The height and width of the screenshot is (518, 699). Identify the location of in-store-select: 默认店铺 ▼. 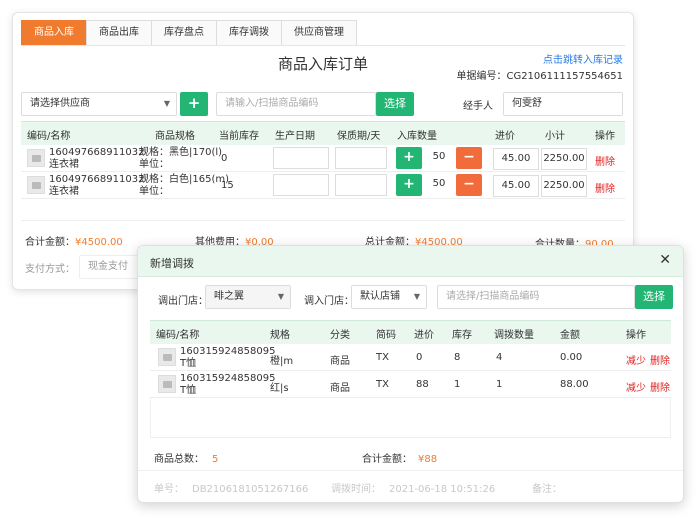
(389, 297).